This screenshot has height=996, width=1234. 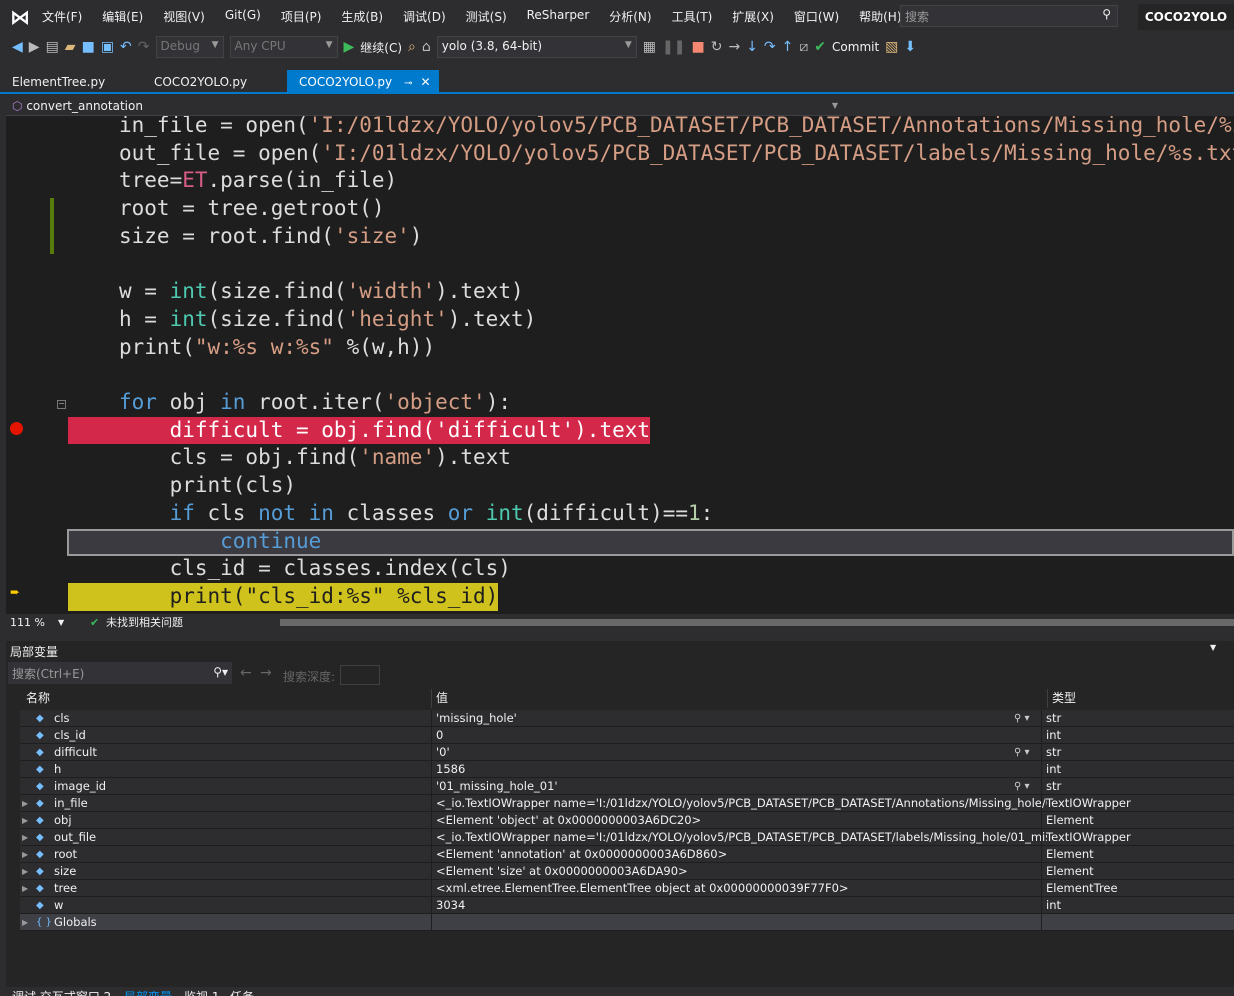 I want to click on open-folder-icon: ▰, so click(x=70, y=47).